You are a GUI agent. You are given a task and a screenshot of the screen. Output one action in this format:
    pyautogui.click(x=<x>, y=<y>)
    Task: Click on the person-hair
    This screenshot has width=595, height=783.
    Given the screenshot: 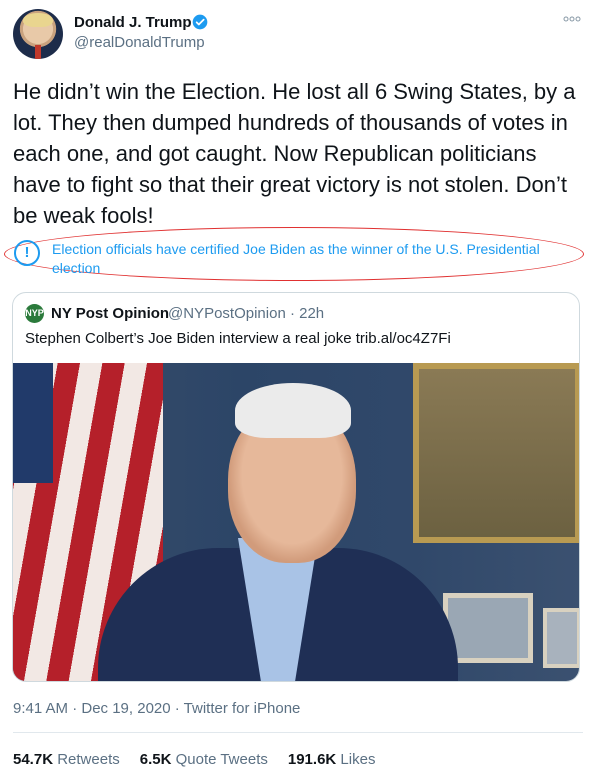 What is the action you would take?
    pyautogui.click(x=293, y=410)
    